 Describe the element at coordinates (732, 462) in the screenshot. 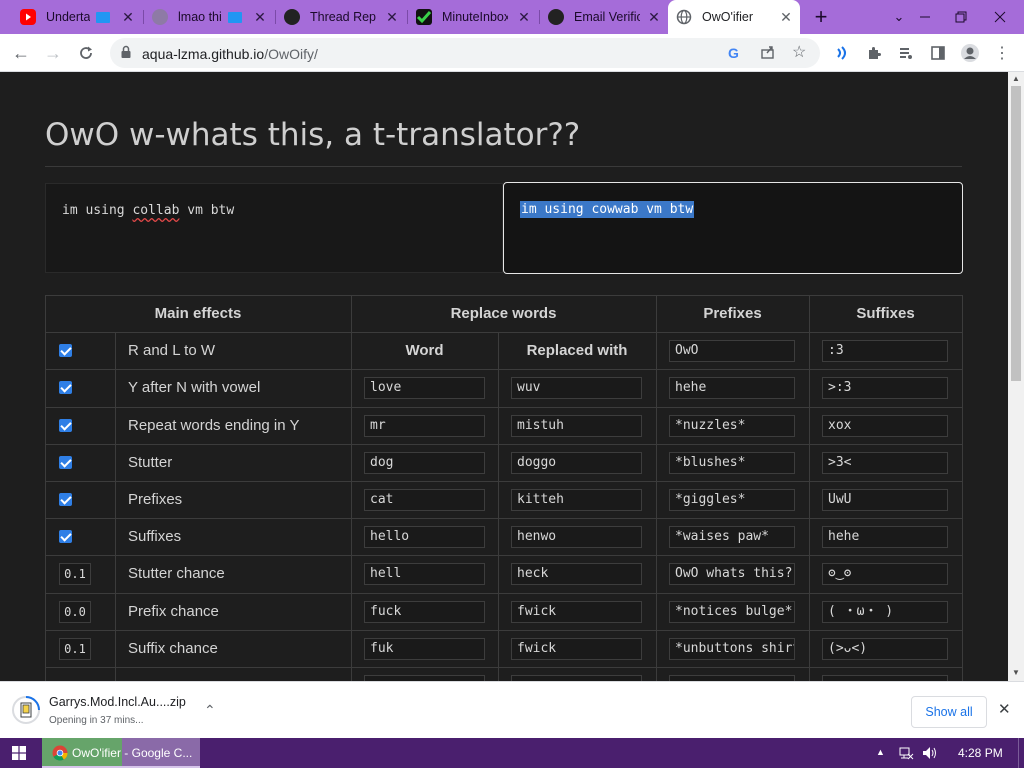

I see `prefix-input: *blushes*` at that location.